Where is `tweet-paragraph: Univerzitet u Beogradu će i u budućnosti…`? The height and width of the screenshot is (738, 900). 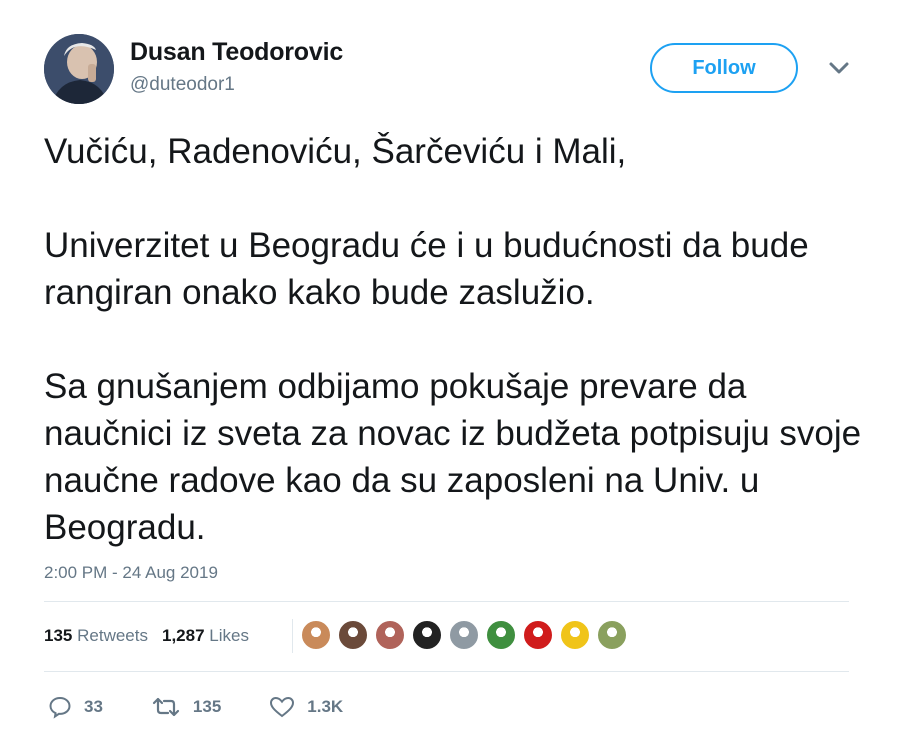 tweet-paragraph: Univerzitet u Beogradu će i u budućnosti… is located at coordinates (426, 269).